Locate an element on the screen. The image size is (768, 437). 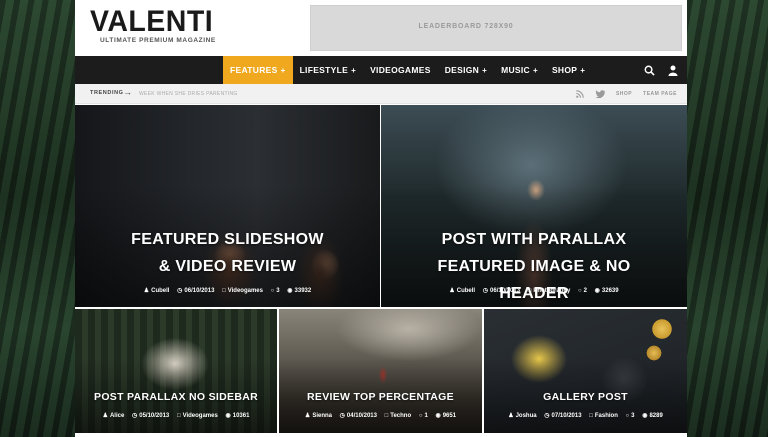
site-logo: VALENTI ULTIMATE PREMIUM MAGAZINE is located at coordinates (155, 25).